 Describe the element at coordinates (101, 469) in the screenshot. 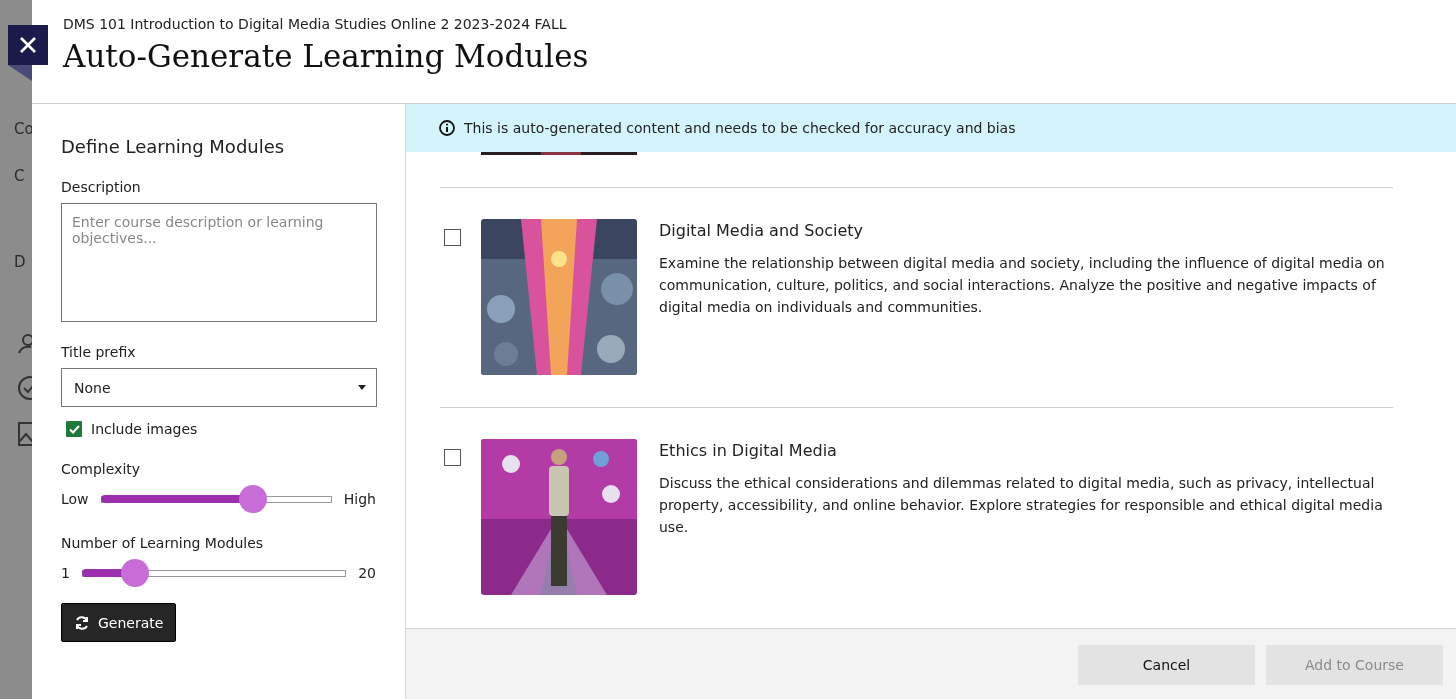

I see `slider-label: Complexity` at that location.